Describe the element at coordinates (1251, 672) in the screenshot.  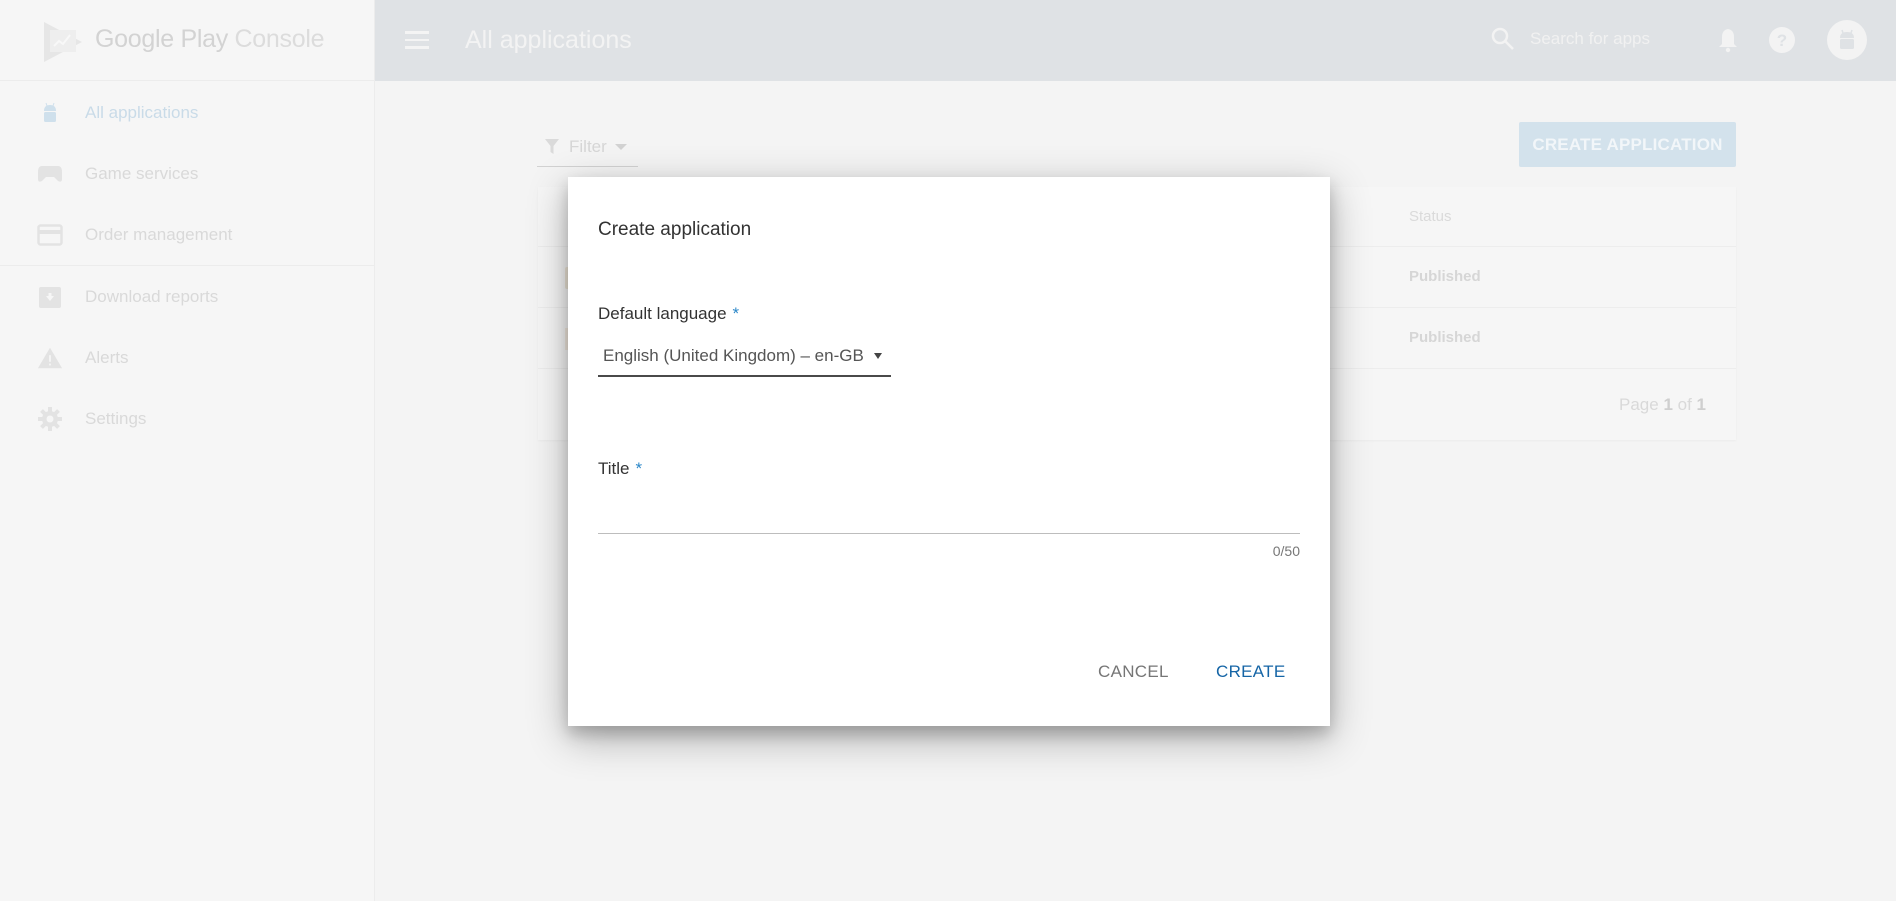
I see `create-button: CREATE` at that location.